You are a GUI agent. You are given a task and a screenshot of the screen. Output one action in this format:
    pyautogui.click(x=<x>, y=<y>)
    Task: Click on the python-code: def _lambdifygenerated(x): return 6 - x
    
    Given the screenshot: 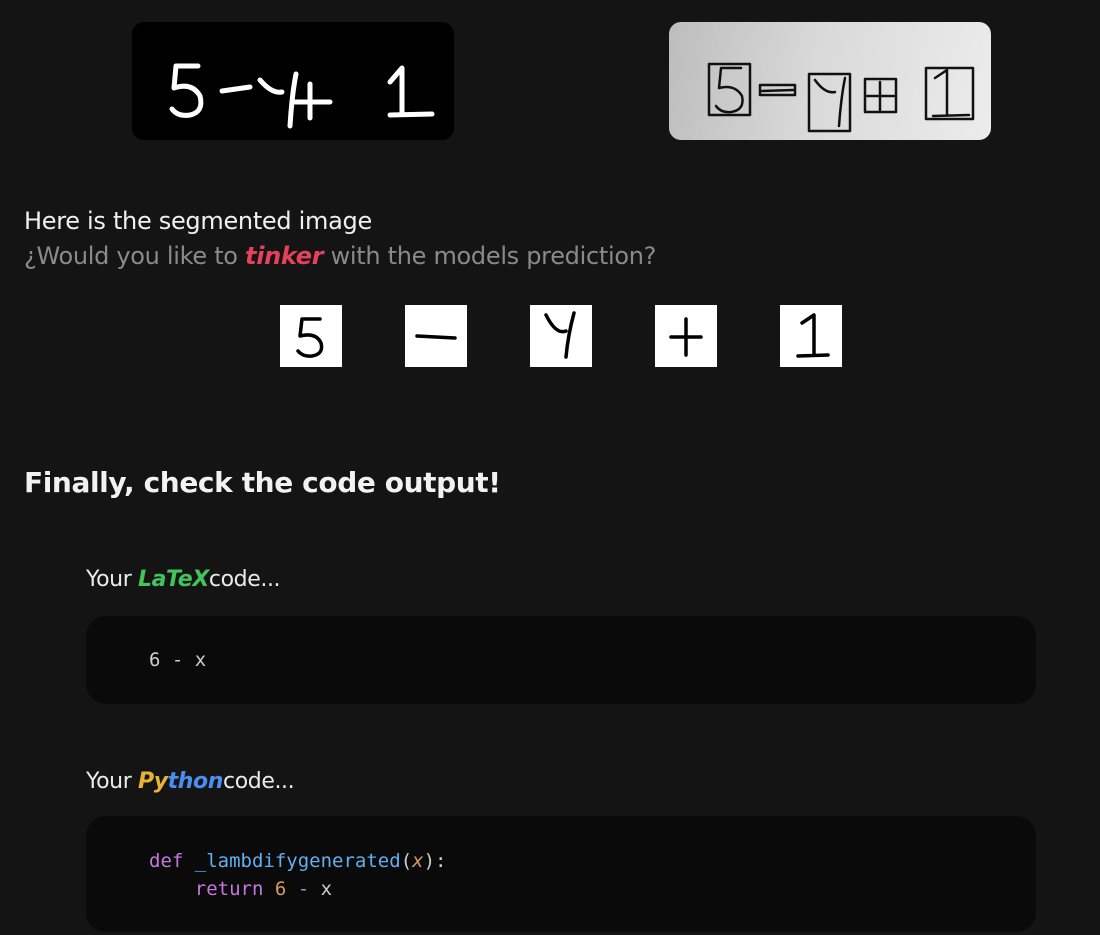 What is the action you would take?
    pyautogui.click(x=297, y=875)
    